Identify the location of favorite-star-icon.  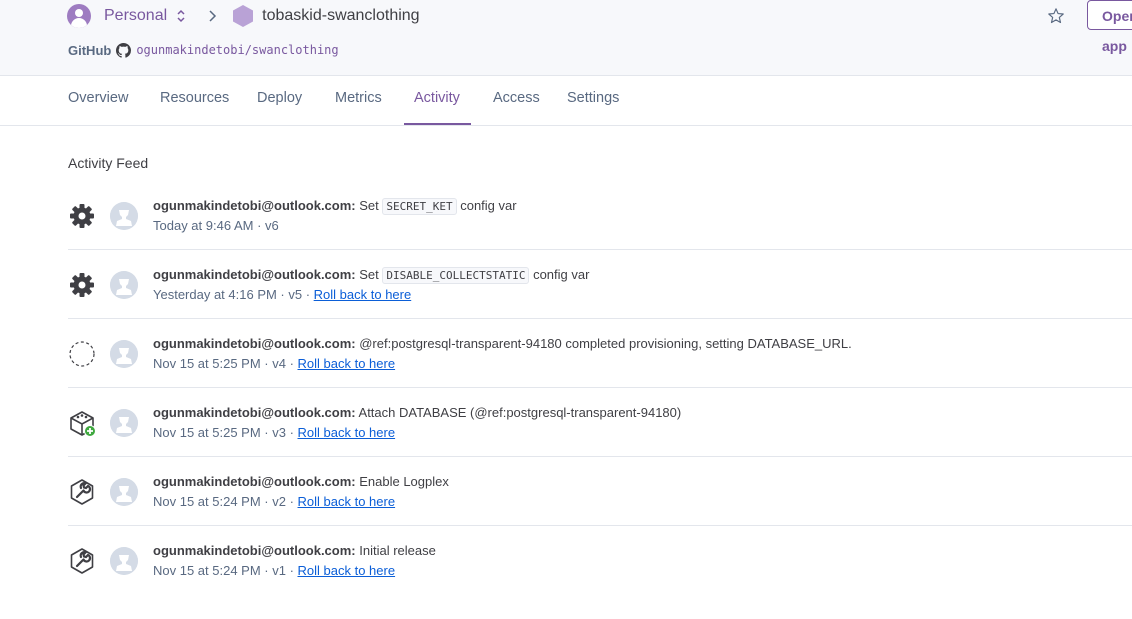
(1056, 16).